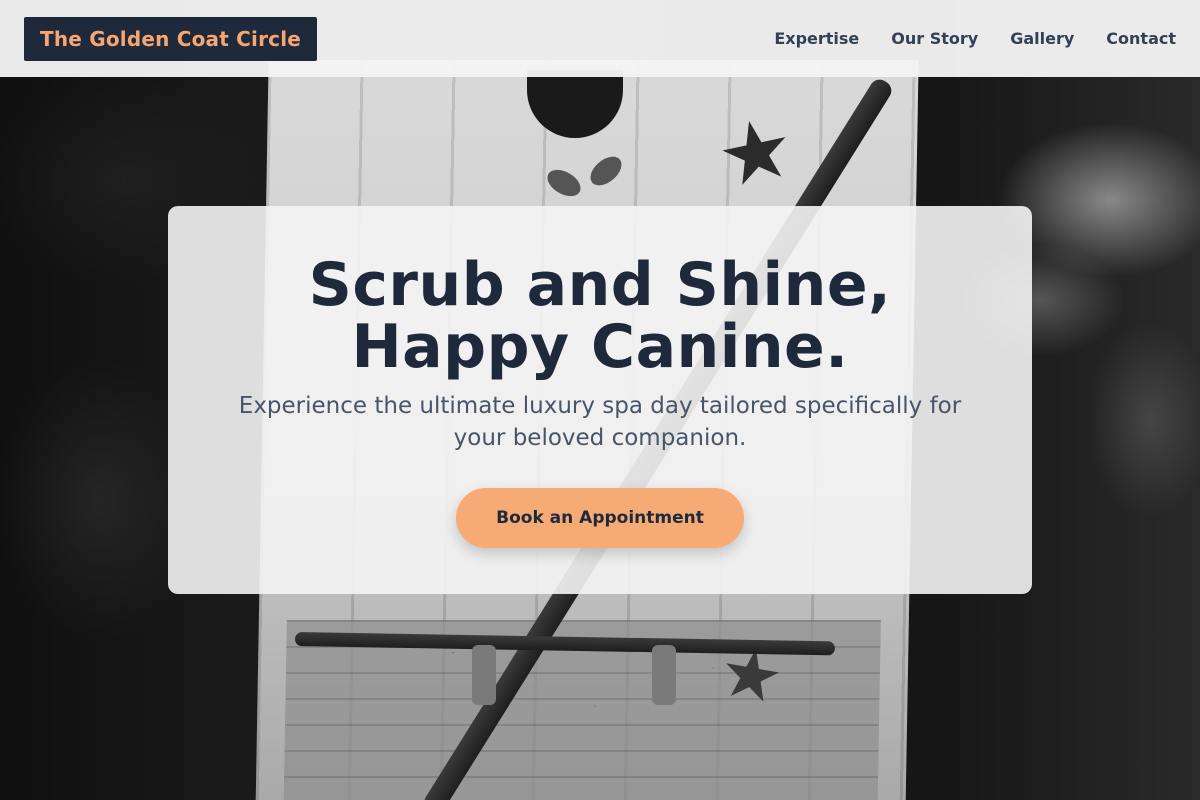 The image size is (1200, 800). What do you see at coordinates (600, 347) in the screenshot?
I see `hero-title-line2: Happy Canine.` at bounding box center [600, 347].